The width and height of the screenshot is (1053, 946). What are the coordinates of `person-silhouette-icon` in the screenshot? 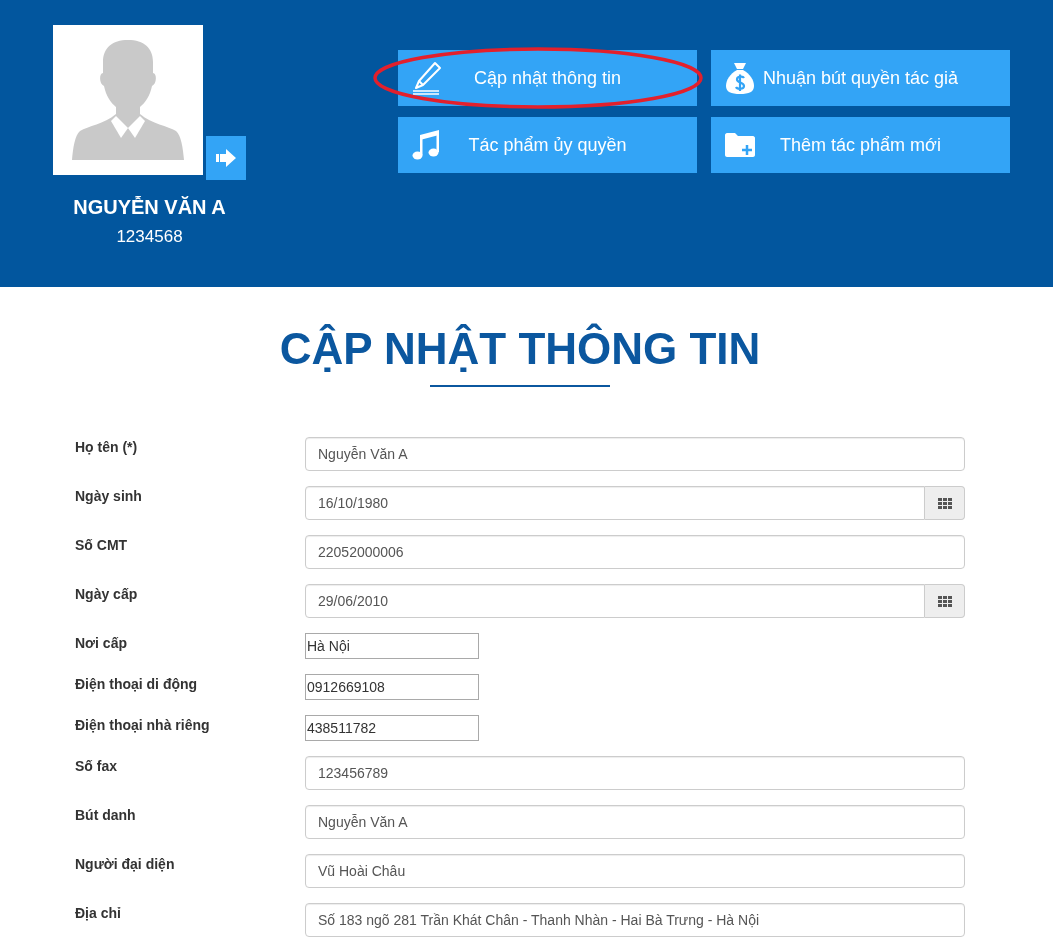 It's located at (128, 100).